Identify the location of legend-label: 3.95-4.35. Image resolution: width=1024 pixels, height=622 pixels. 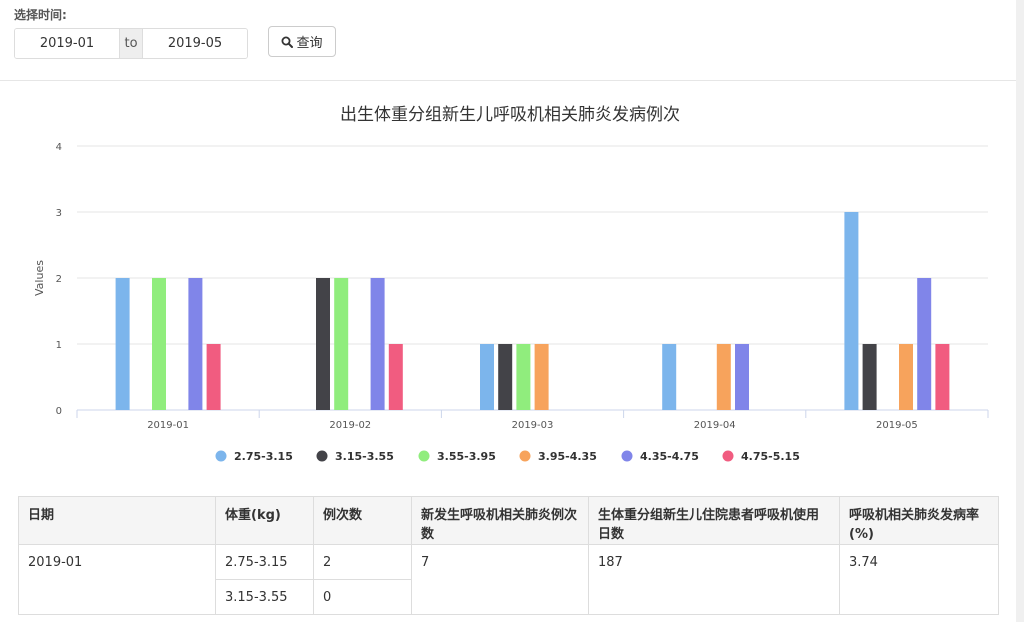
(567, 456).